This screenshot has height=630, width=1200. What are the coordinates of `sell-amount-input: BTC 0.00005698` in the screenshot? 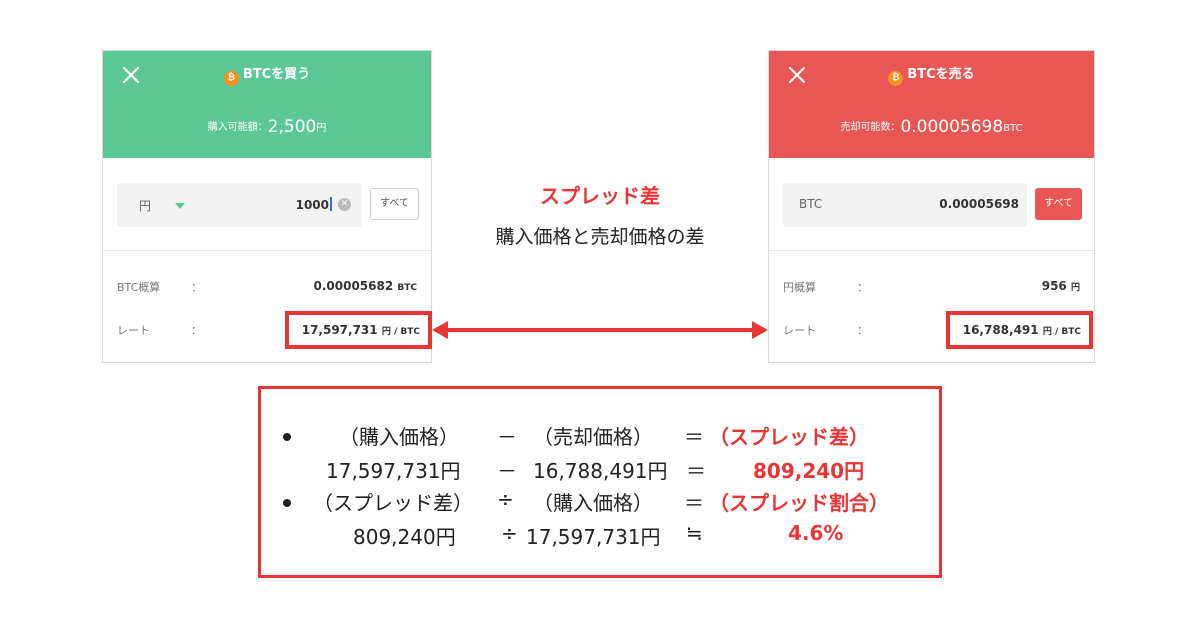 It's located at (905, 205).